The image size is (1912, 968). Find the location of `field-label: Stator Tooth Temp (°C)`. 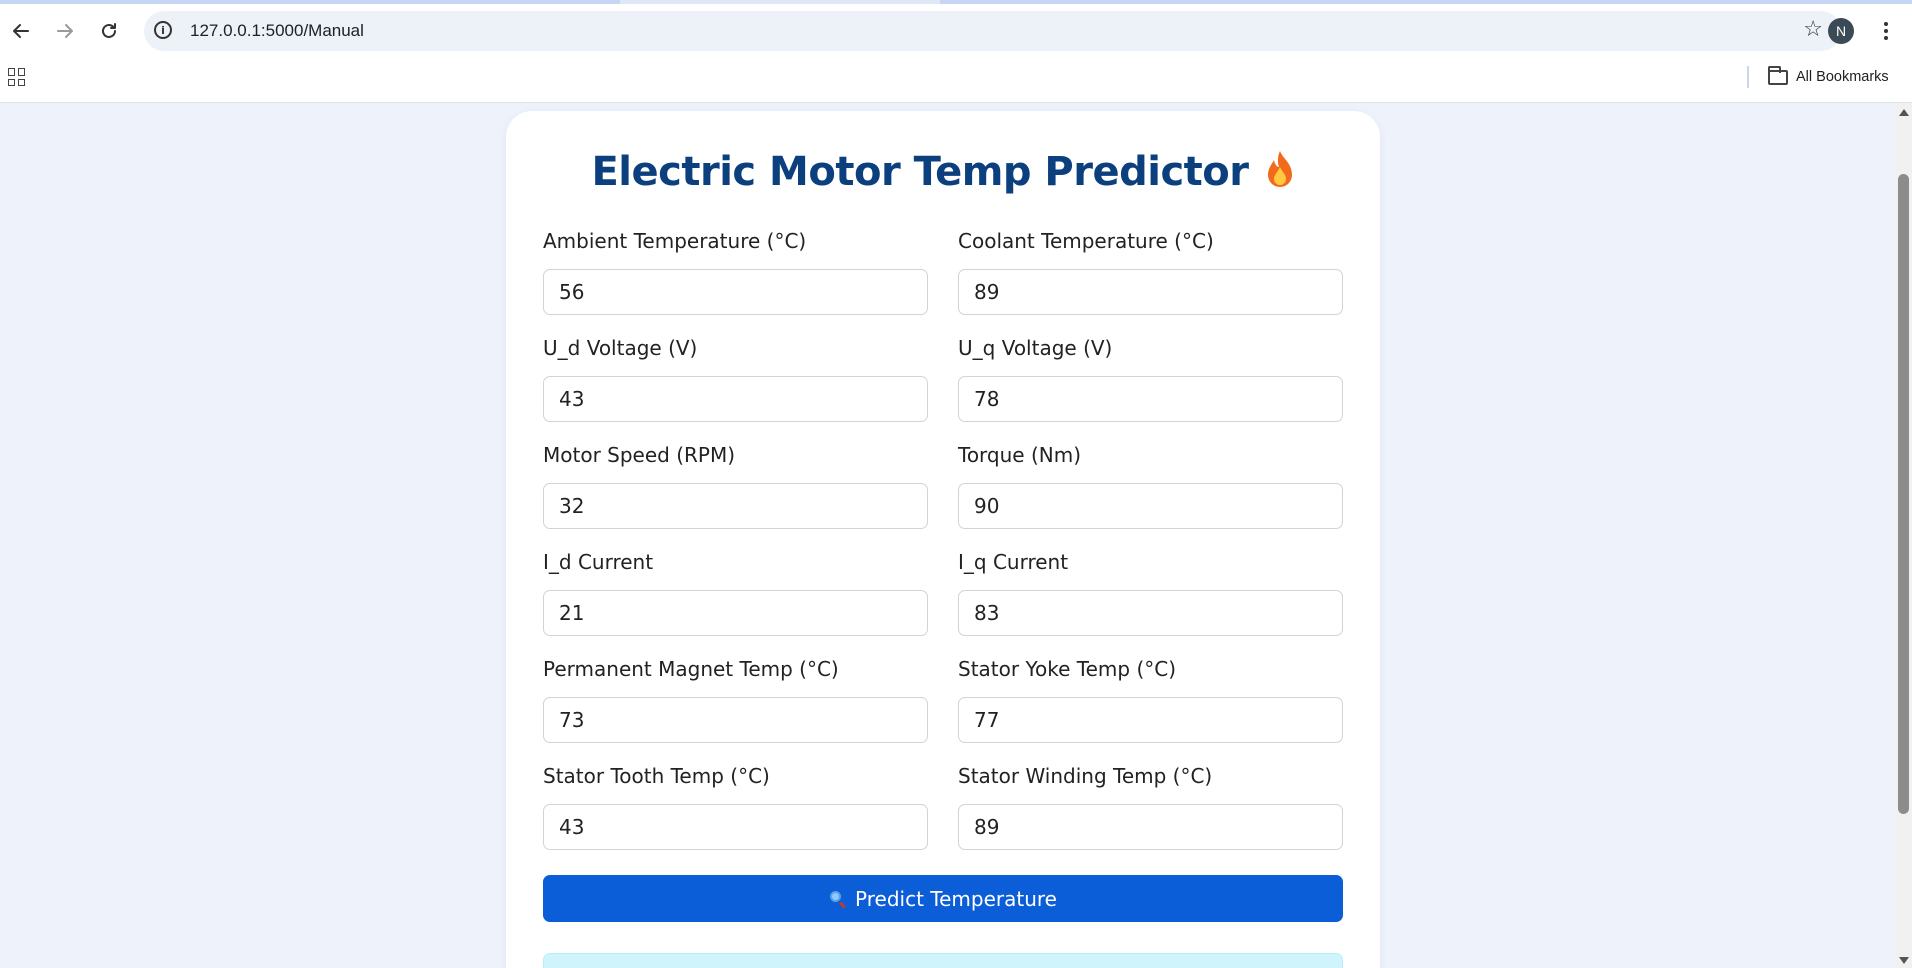

field-label: Stator Tooth Temp (°C) is located at coordinates (656, 776).